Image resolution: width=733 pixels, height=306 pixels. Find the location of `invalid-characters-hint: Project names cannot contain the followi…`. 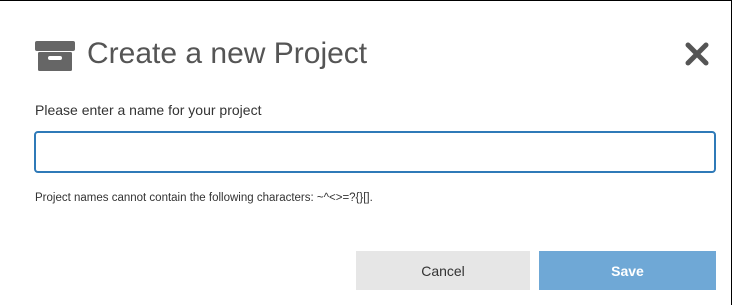

invalid-characters-hint: Project names cannot contain the followi… is located at coordinates (204, 198).